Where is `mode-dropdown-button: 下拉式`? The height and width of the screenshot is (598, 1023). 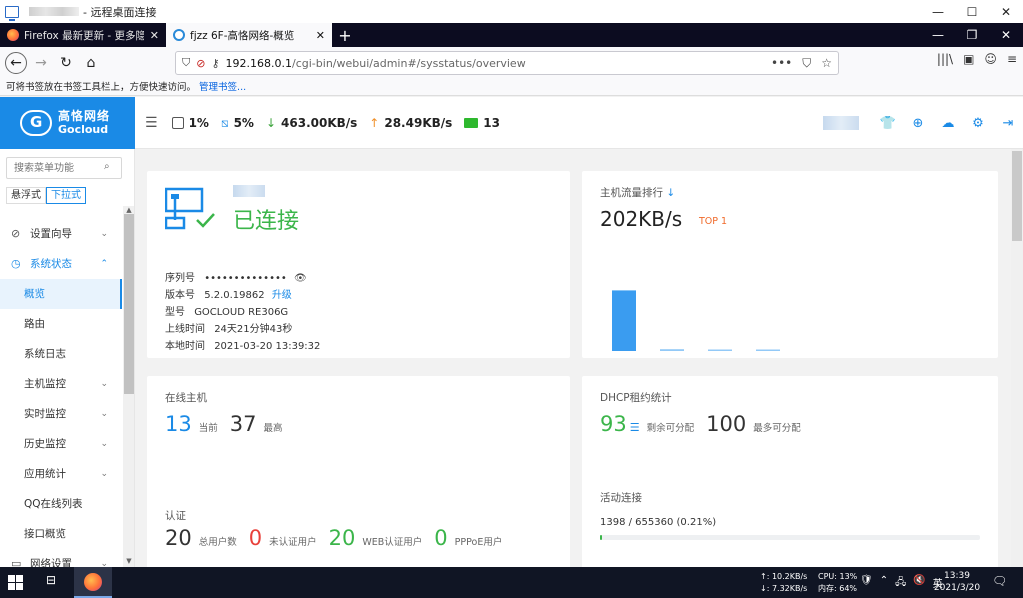
mode-dropdown-button: 下拉式 is located at coordinates (66, 195).